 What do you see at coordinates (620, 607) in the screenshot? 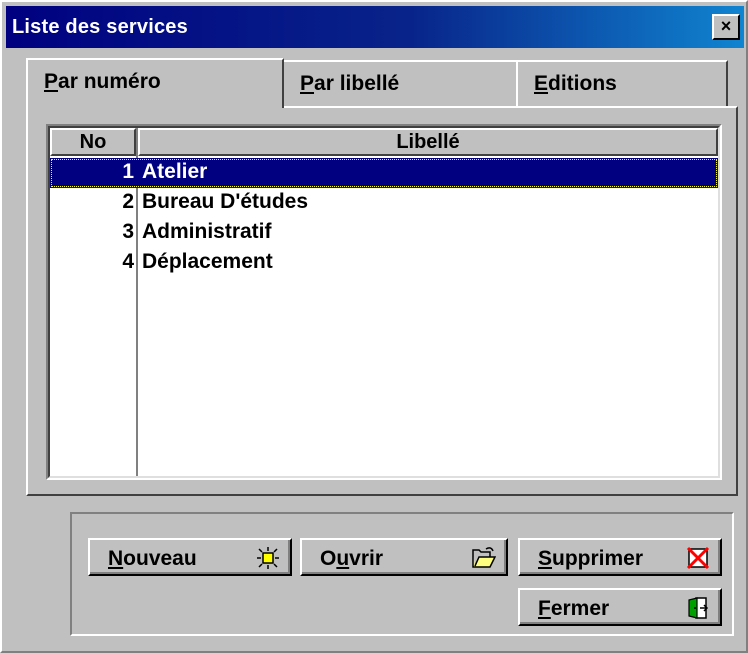
I see `fermer-button: Fermer` at bounding box center [620, 607].